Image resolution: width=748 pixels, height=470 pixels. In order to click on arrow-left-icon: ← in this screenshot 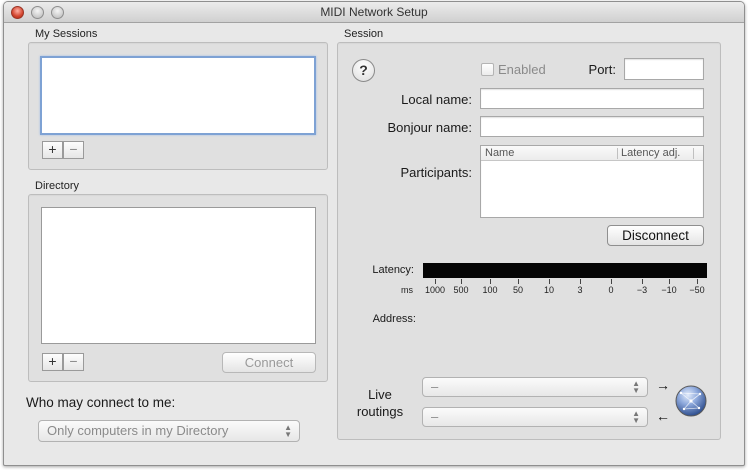, I will do `click(663, 416)`.